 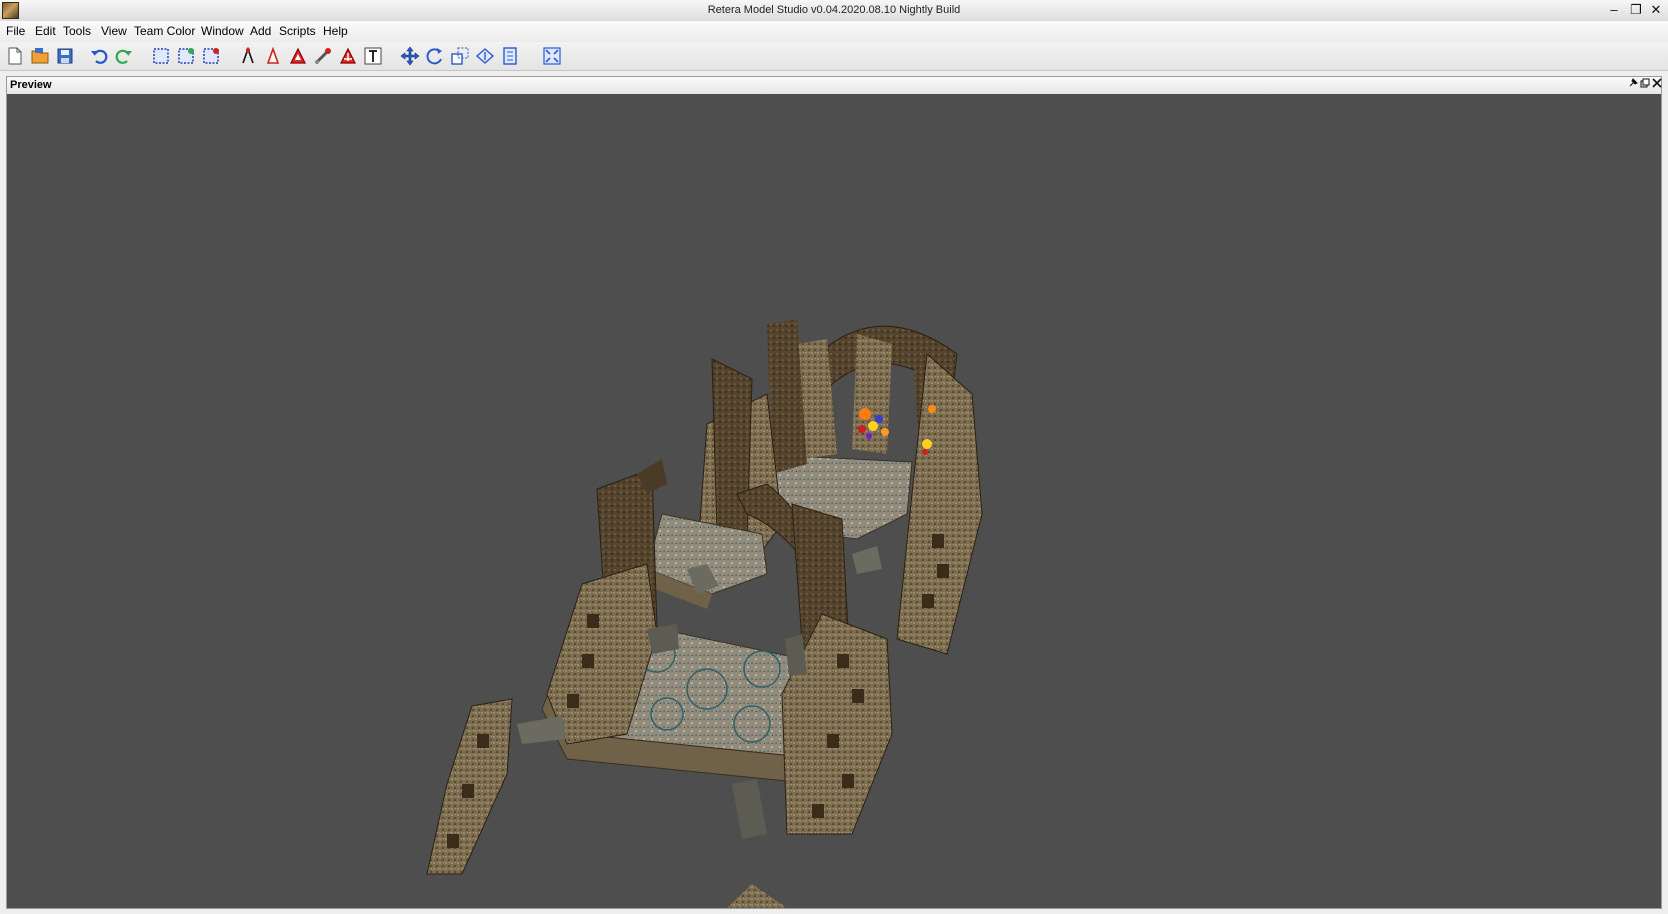 What do you see at coordinates (99, 56) in the screenshot?
I see `undo-icon` at bounding box center [99, 56].